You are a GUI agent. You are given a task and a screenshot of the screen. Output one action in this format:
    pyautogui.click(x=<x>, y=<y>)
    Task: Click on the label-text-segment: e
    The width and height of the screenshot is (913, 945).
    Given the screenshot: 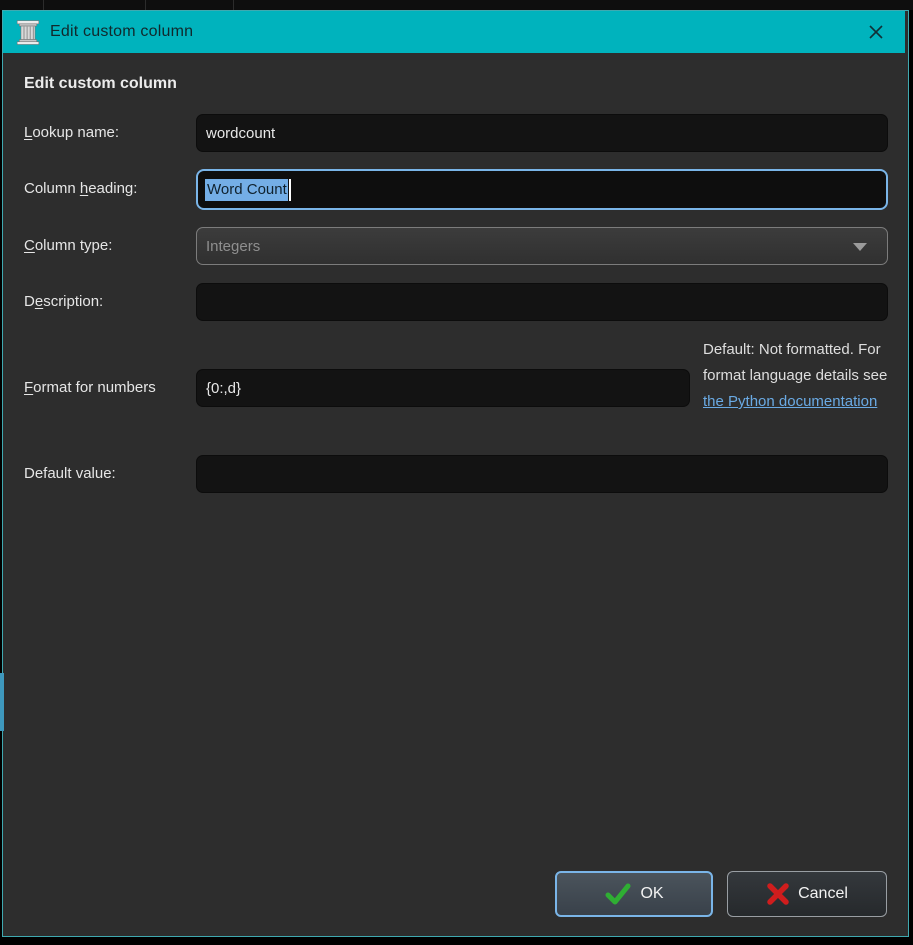 What is the action you would take?
    pyautogui.click(x=39, y=301)
    